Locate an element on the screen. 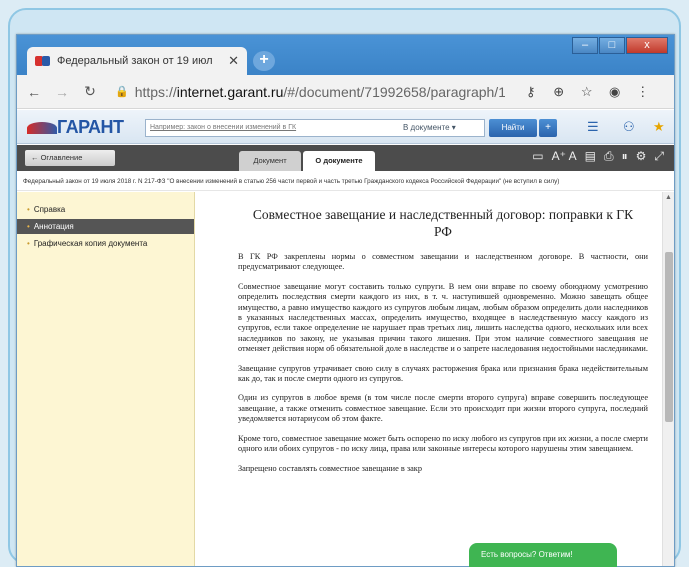 The image size is (689, 567). tab-title: Федеральный закон от 19 июл is located at coordinates (135, 61).